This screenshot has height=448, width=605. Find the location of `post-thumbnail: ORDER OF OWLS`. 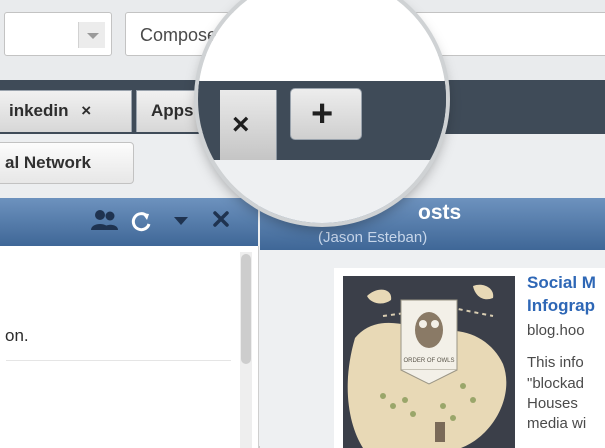

post-thumbnail: ORDER OF OWLS is located at coordinates (429, 362).